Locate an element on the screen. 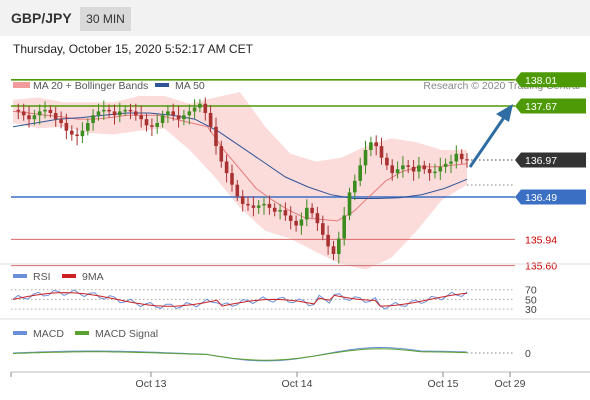 Image resolution: width=590 pixels, height=400 pixels. rsi-level-label: 30 is located at coordinates (531, 310).